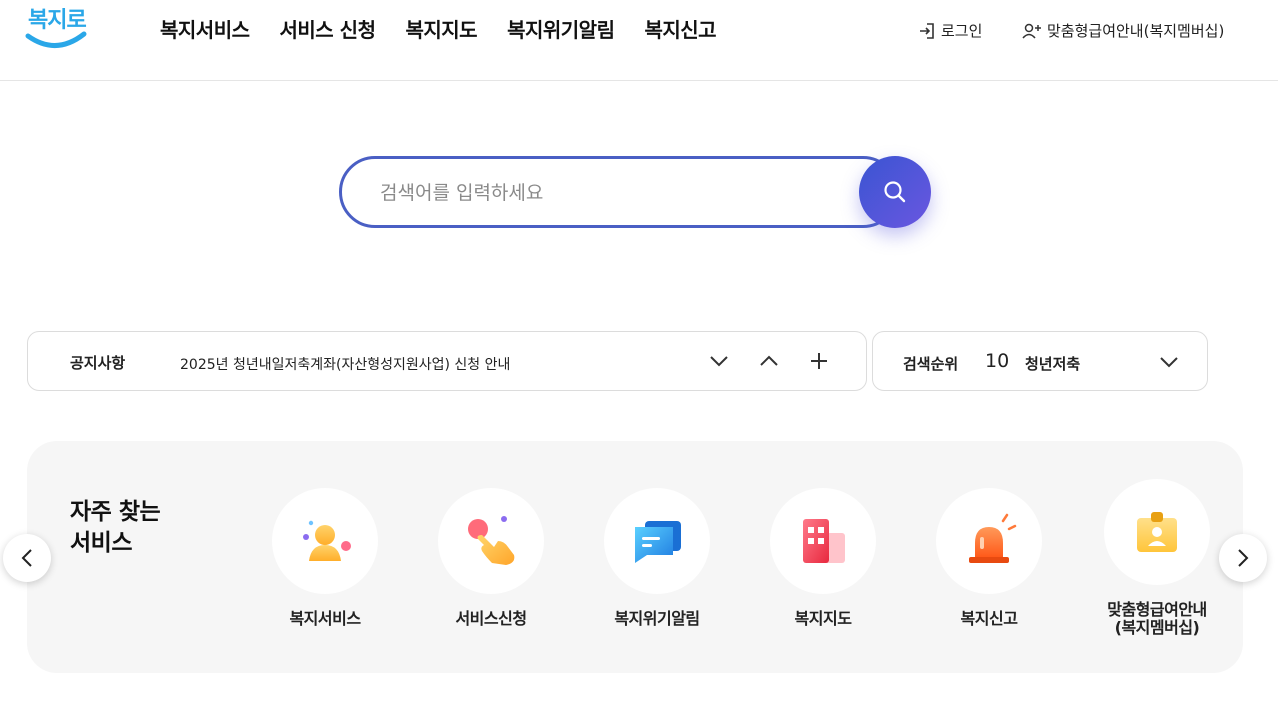  I want to click on nav-crisis-alert: 복지위기알림, so click(561, 28).